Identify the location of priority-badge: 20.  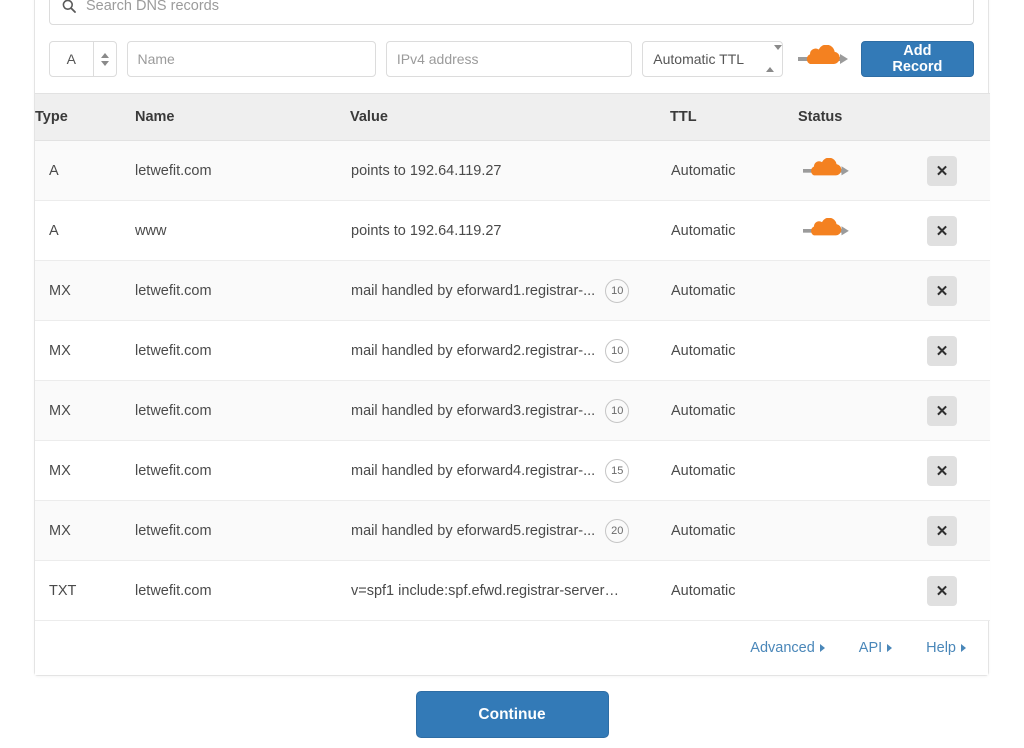
(617, 530).